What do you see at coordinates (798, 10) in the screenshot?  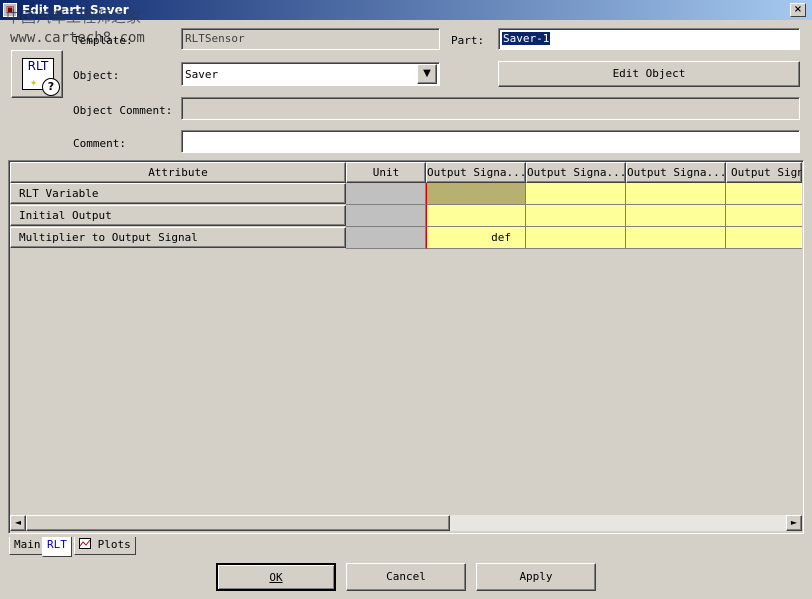 I see `close-button: ×` at bounding box center [798, 10].